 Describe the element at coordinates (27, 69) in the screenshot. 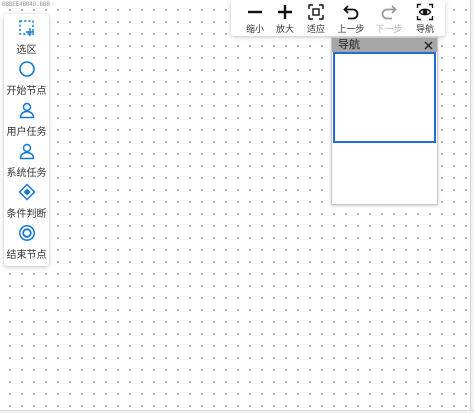

I see `circle-icon` at that location.